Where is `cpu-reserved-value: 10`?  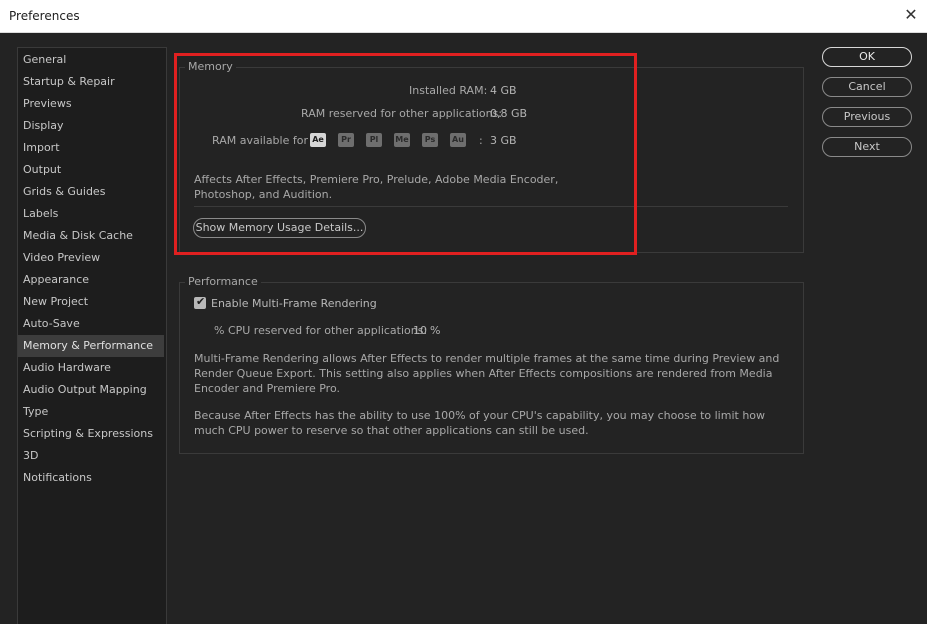
cpu-reserved-value: 10 is located at coordinates (420, 330).